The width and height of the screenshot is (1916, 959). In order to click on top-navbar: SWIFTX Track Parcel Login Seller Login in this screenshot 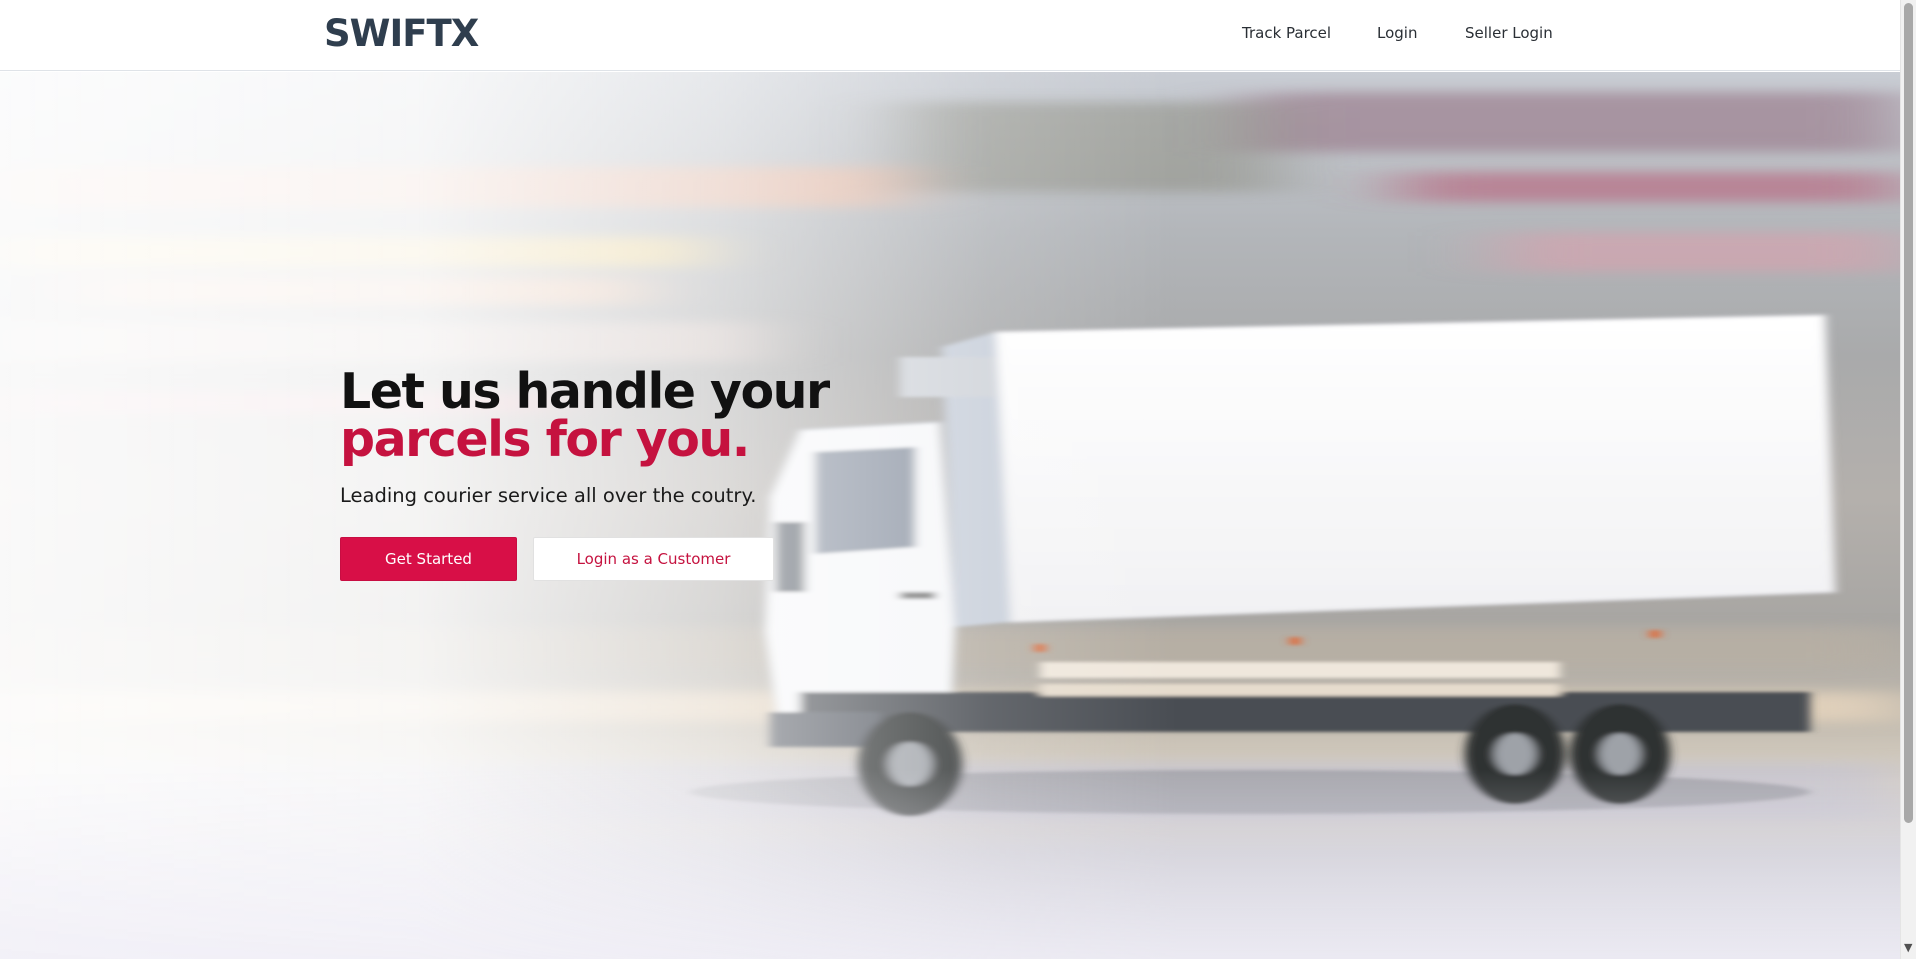, I will do `click(950, 35)`.